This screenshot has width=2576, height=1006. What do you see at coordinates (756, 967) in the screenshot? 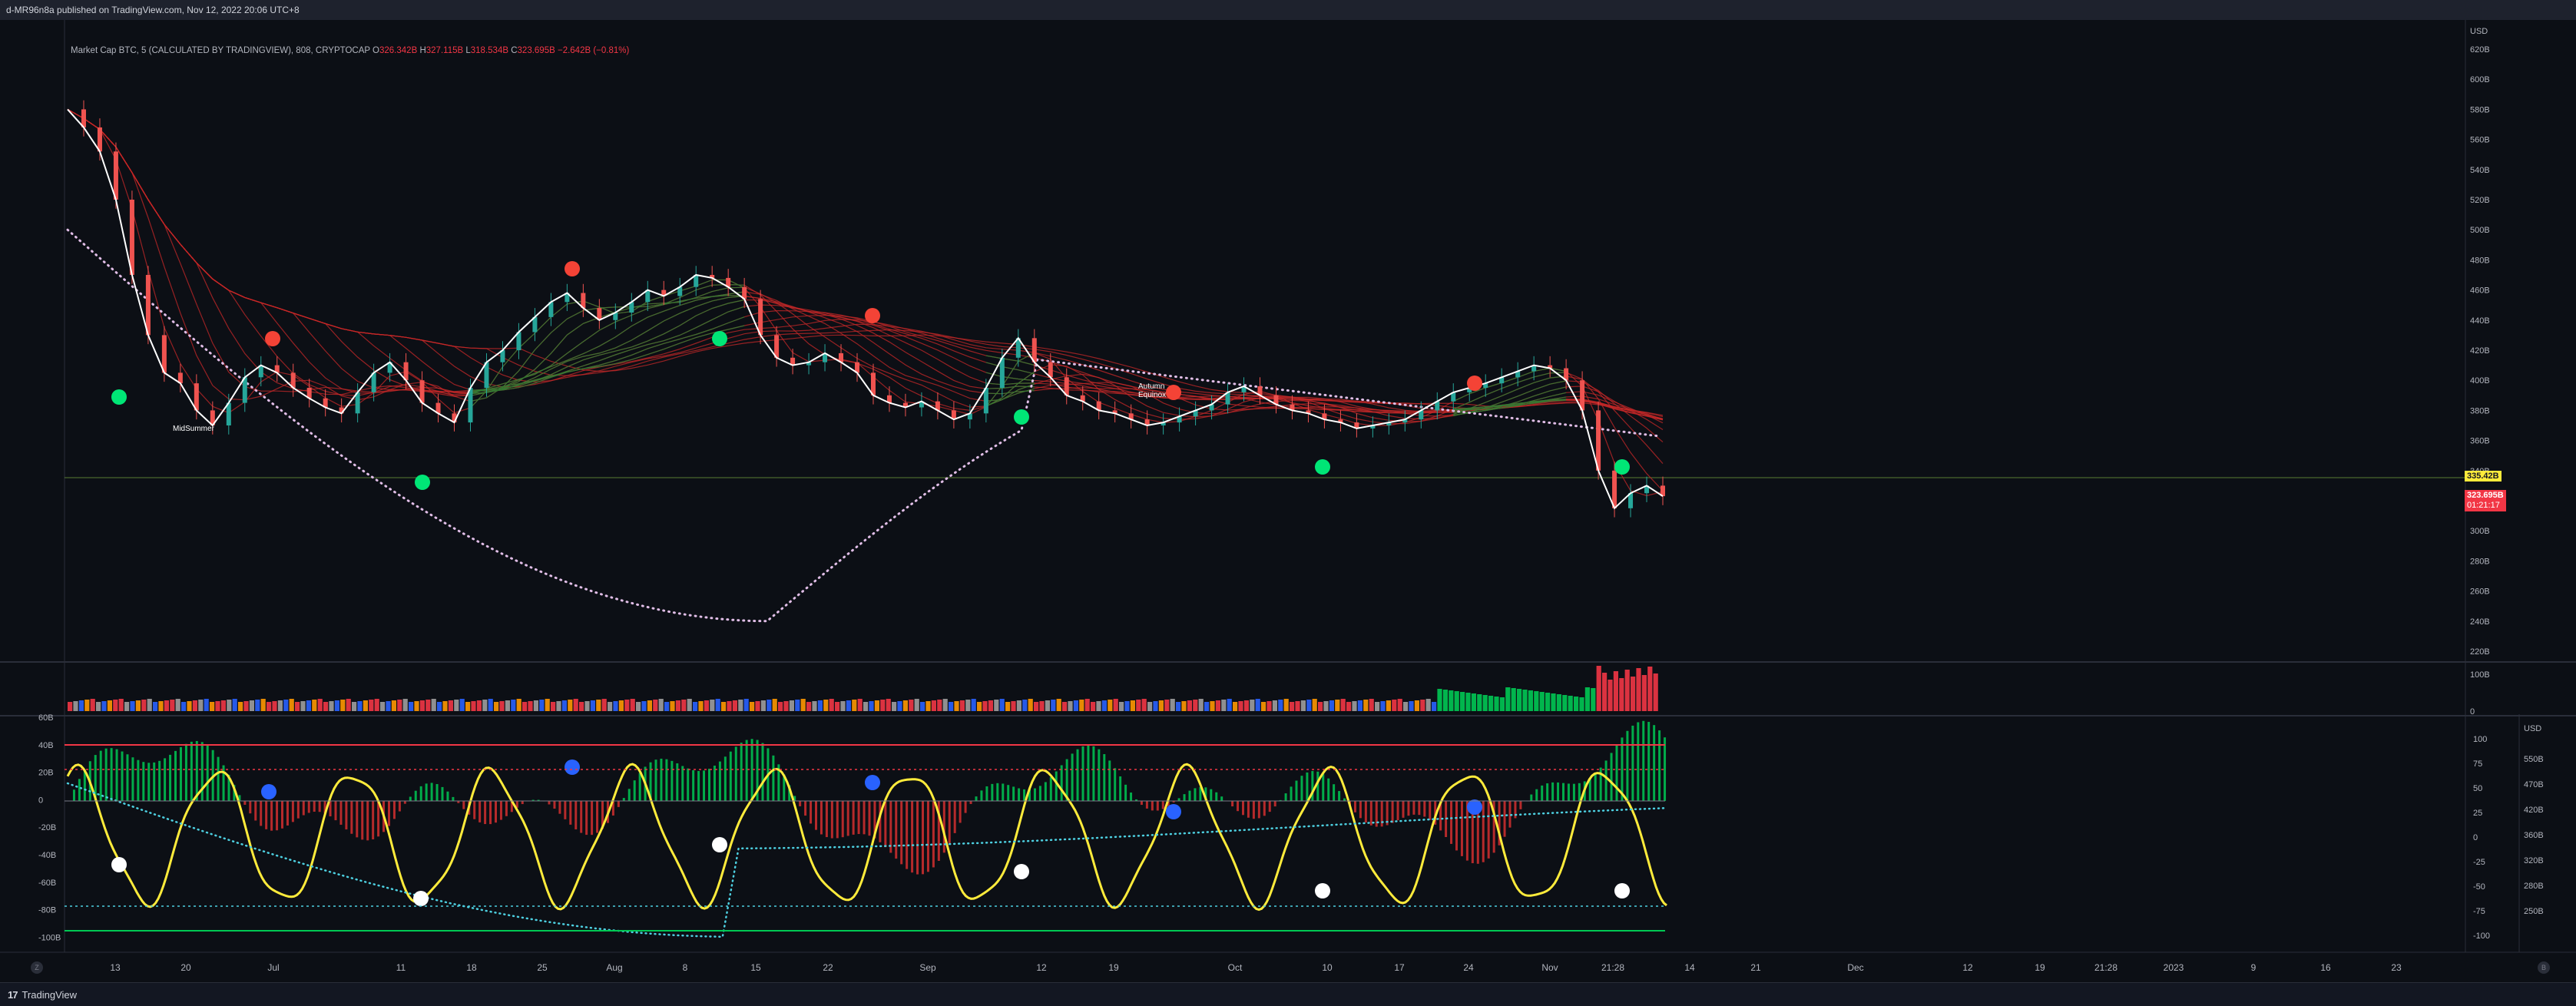
I see `time-axis-label: 15` at bounding box center [756, 967].